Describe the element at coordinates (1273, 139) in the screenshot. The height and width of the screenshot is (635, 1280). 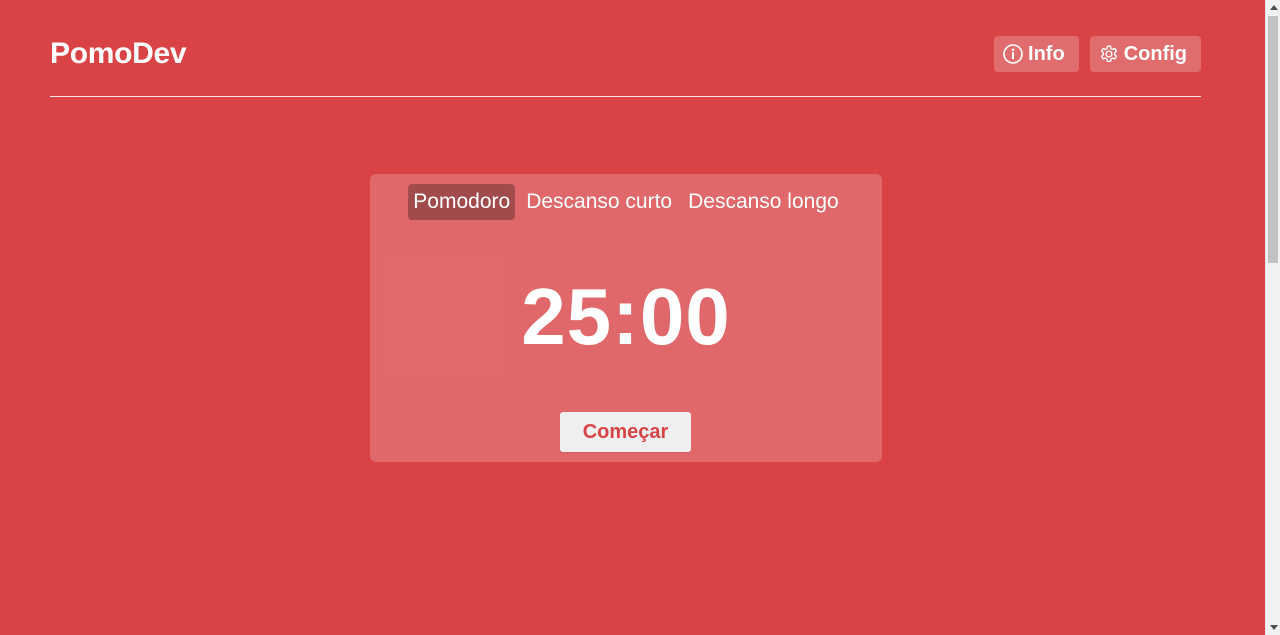
I see `scrollbar-thumb` at that location.